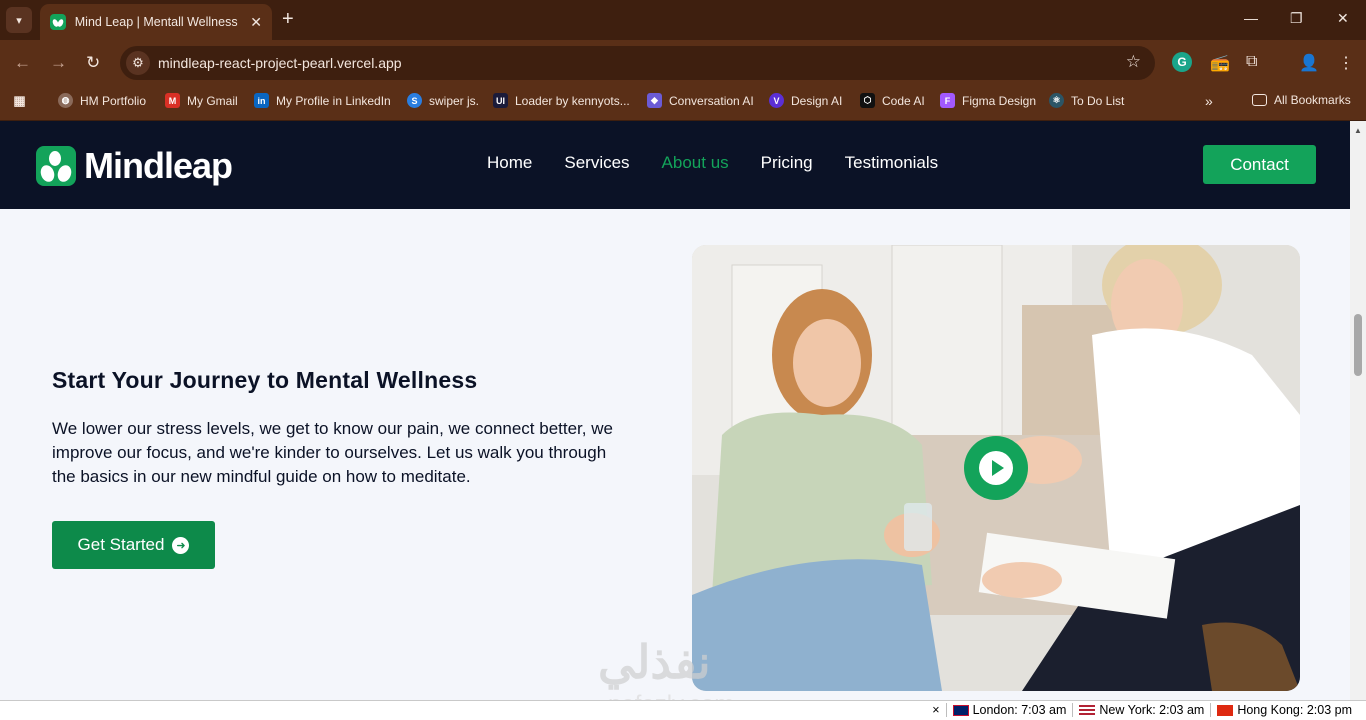  I want to click on all-bookmarks-label: All Bookmarks, so click(1312, 100).